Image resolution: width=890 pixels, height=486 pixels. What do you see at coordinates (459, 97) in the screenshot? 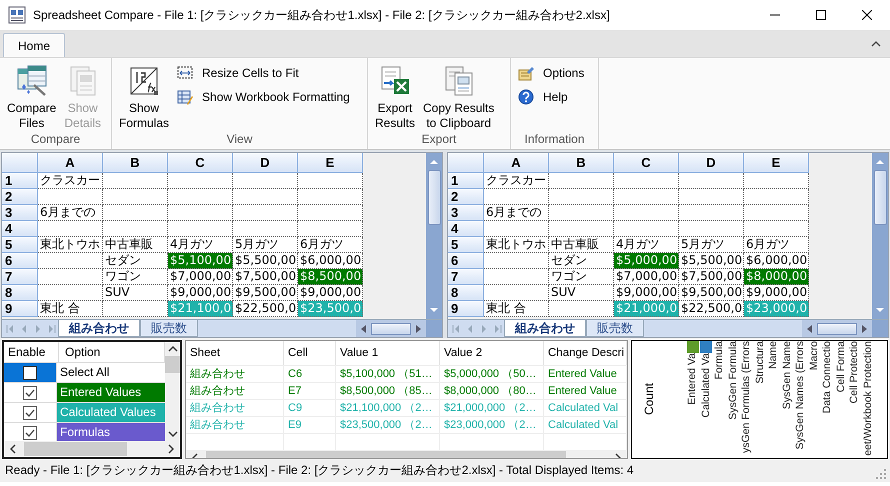
I see `ribbon-button: Copy Results to Clipboard` at bounding box center [459, 97].